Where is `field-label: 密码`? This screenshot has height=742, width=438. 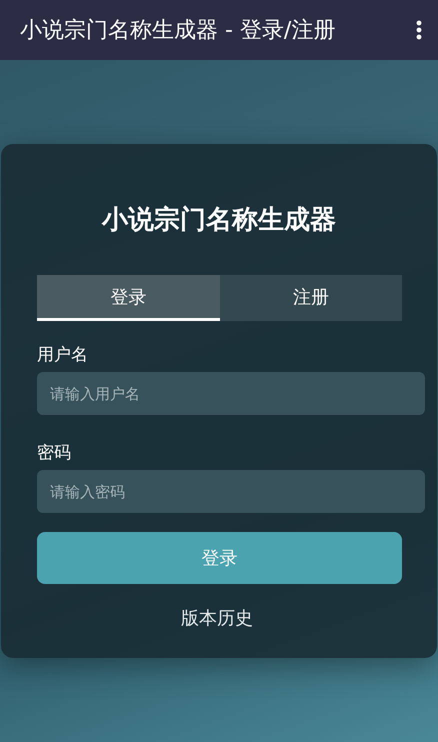 field-label: 密码 is located at coordinates (54, 453).